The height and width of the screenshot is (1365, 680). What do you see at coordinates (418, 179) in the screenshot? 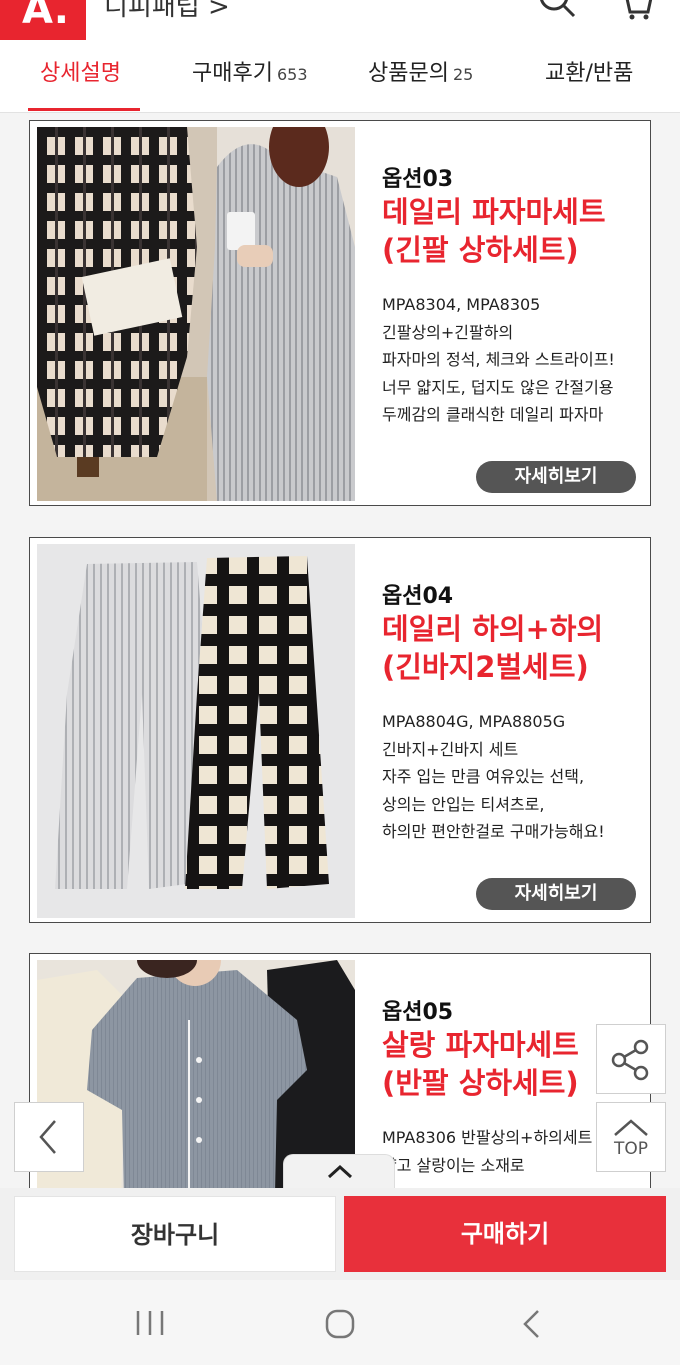
I see `option-number: 옵션03` at bounding box center [418, 179].